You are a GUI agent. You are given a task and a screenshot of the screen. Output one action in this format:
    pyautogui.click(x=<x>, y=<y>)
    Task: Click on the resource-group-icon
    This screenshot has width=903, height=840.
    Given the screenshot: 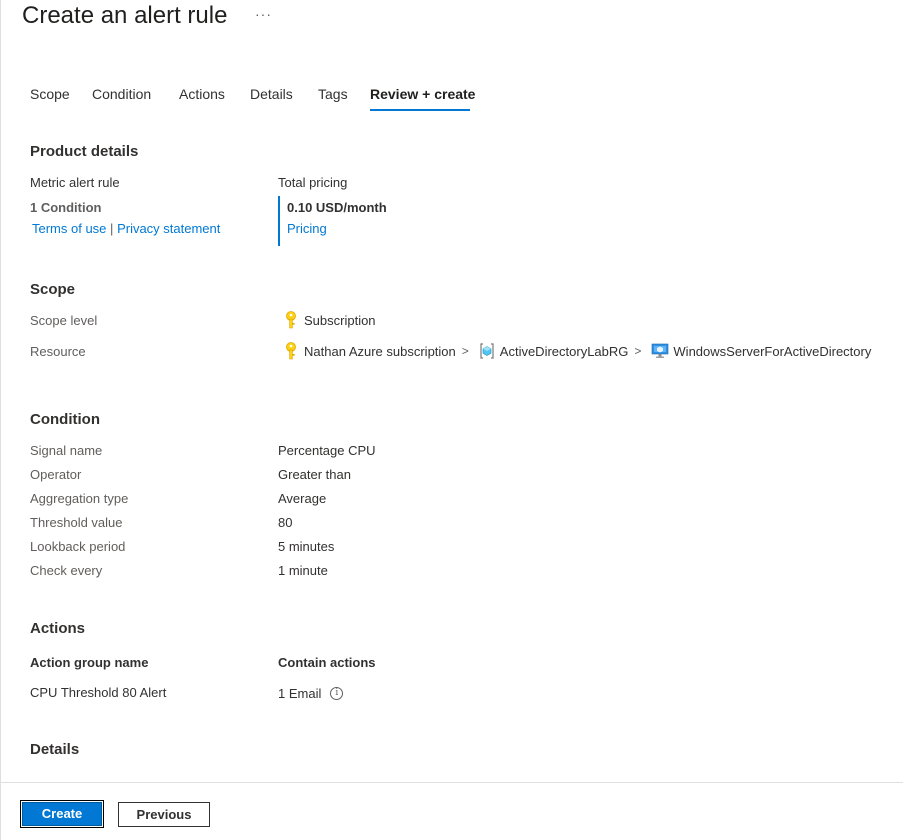 What is the action you would take?
    pyautogui.click(x=487, y=351)
    